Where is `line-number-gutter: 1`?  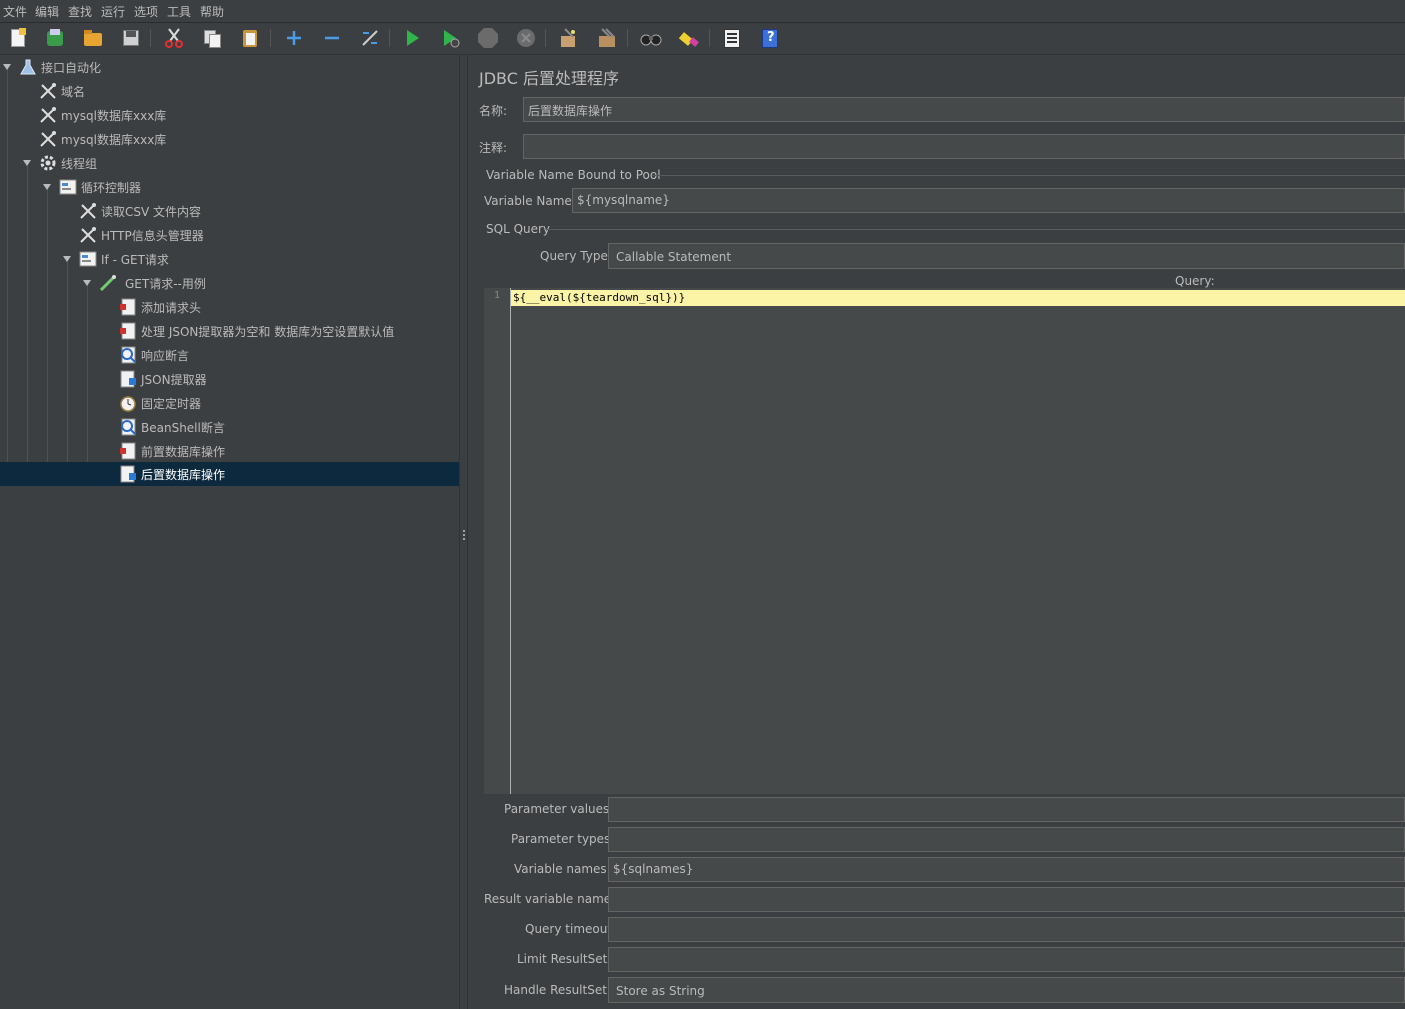 line-number-gutter: 1 is located at coordinates (497, 541).